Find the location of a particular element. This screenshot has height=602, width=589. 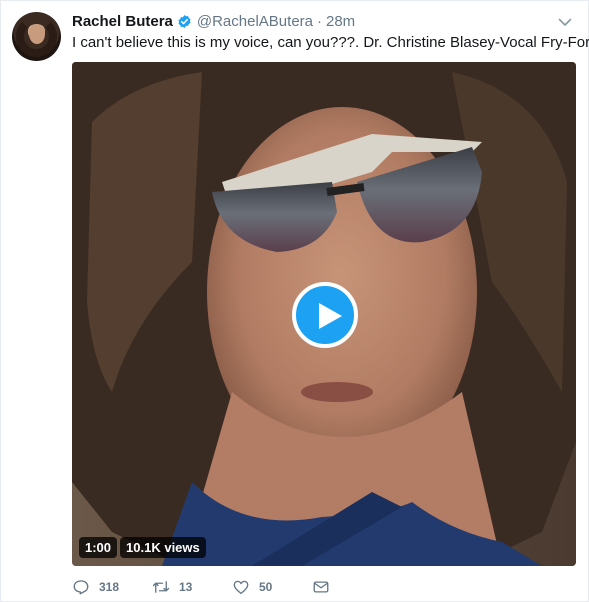

display-name: Rachel Butera is located at coordinates (122, 21).